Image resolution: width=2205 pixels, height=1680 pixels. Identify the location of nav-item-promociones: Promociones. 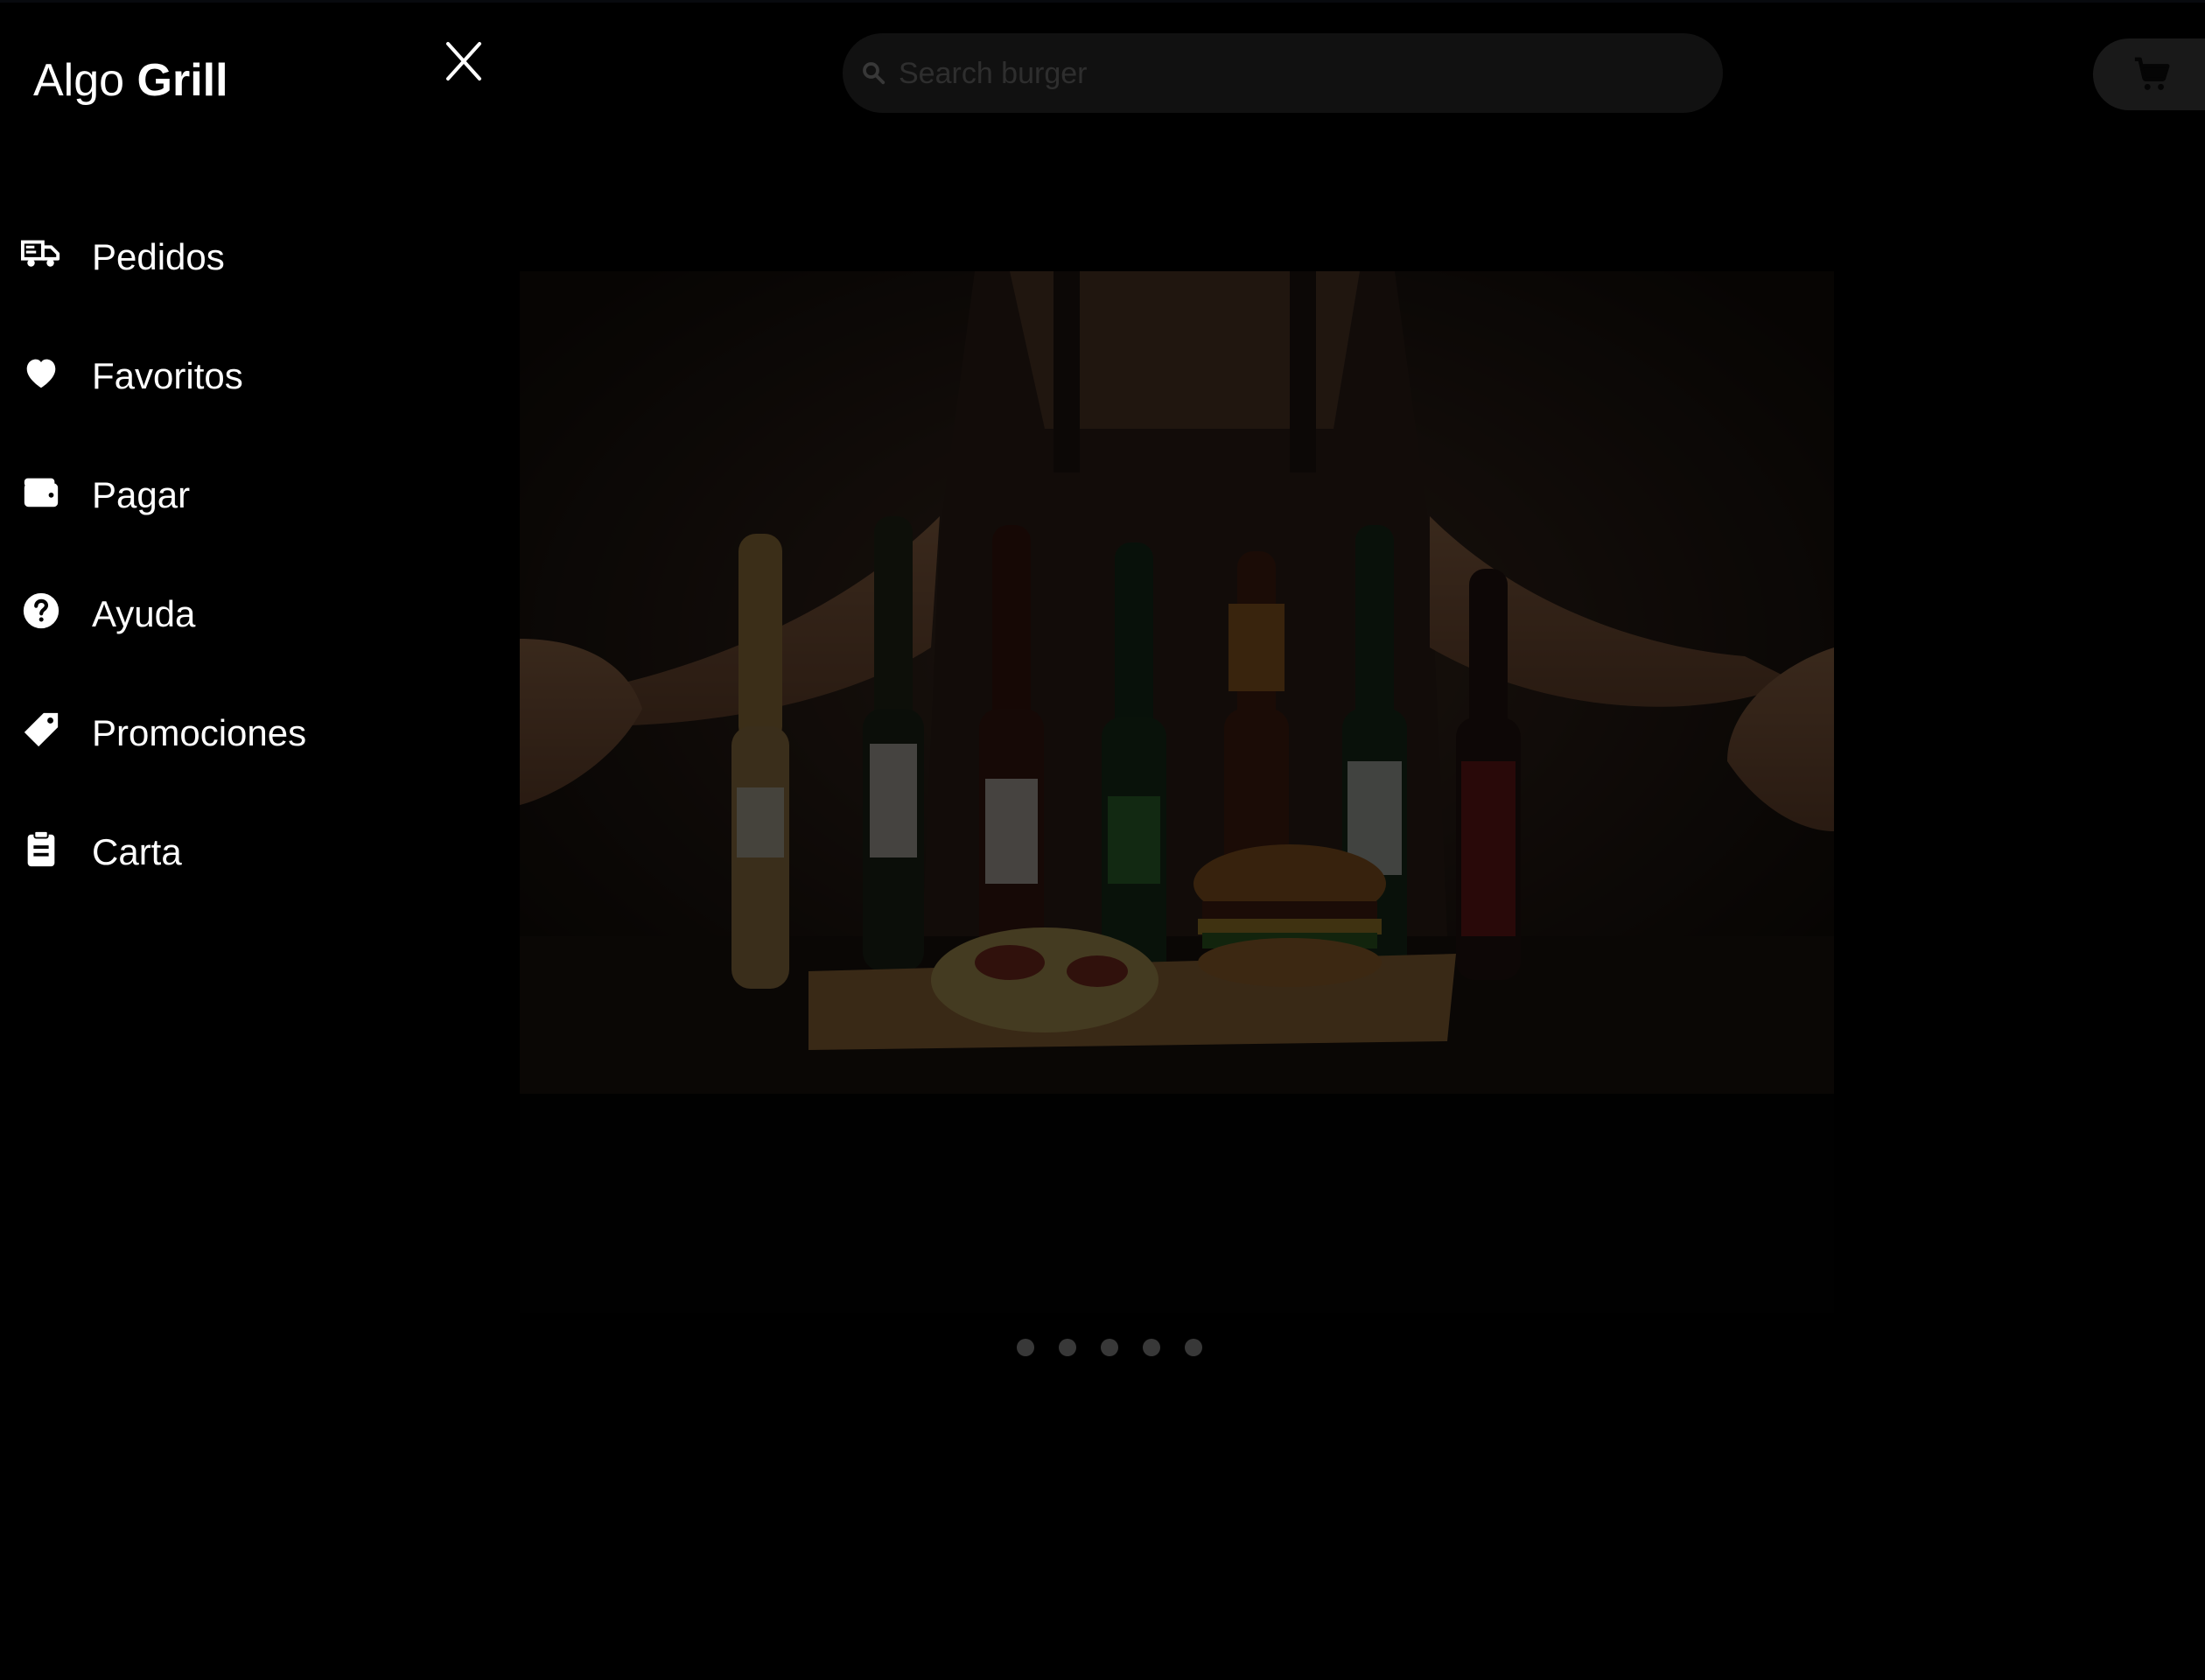
(227, 731).